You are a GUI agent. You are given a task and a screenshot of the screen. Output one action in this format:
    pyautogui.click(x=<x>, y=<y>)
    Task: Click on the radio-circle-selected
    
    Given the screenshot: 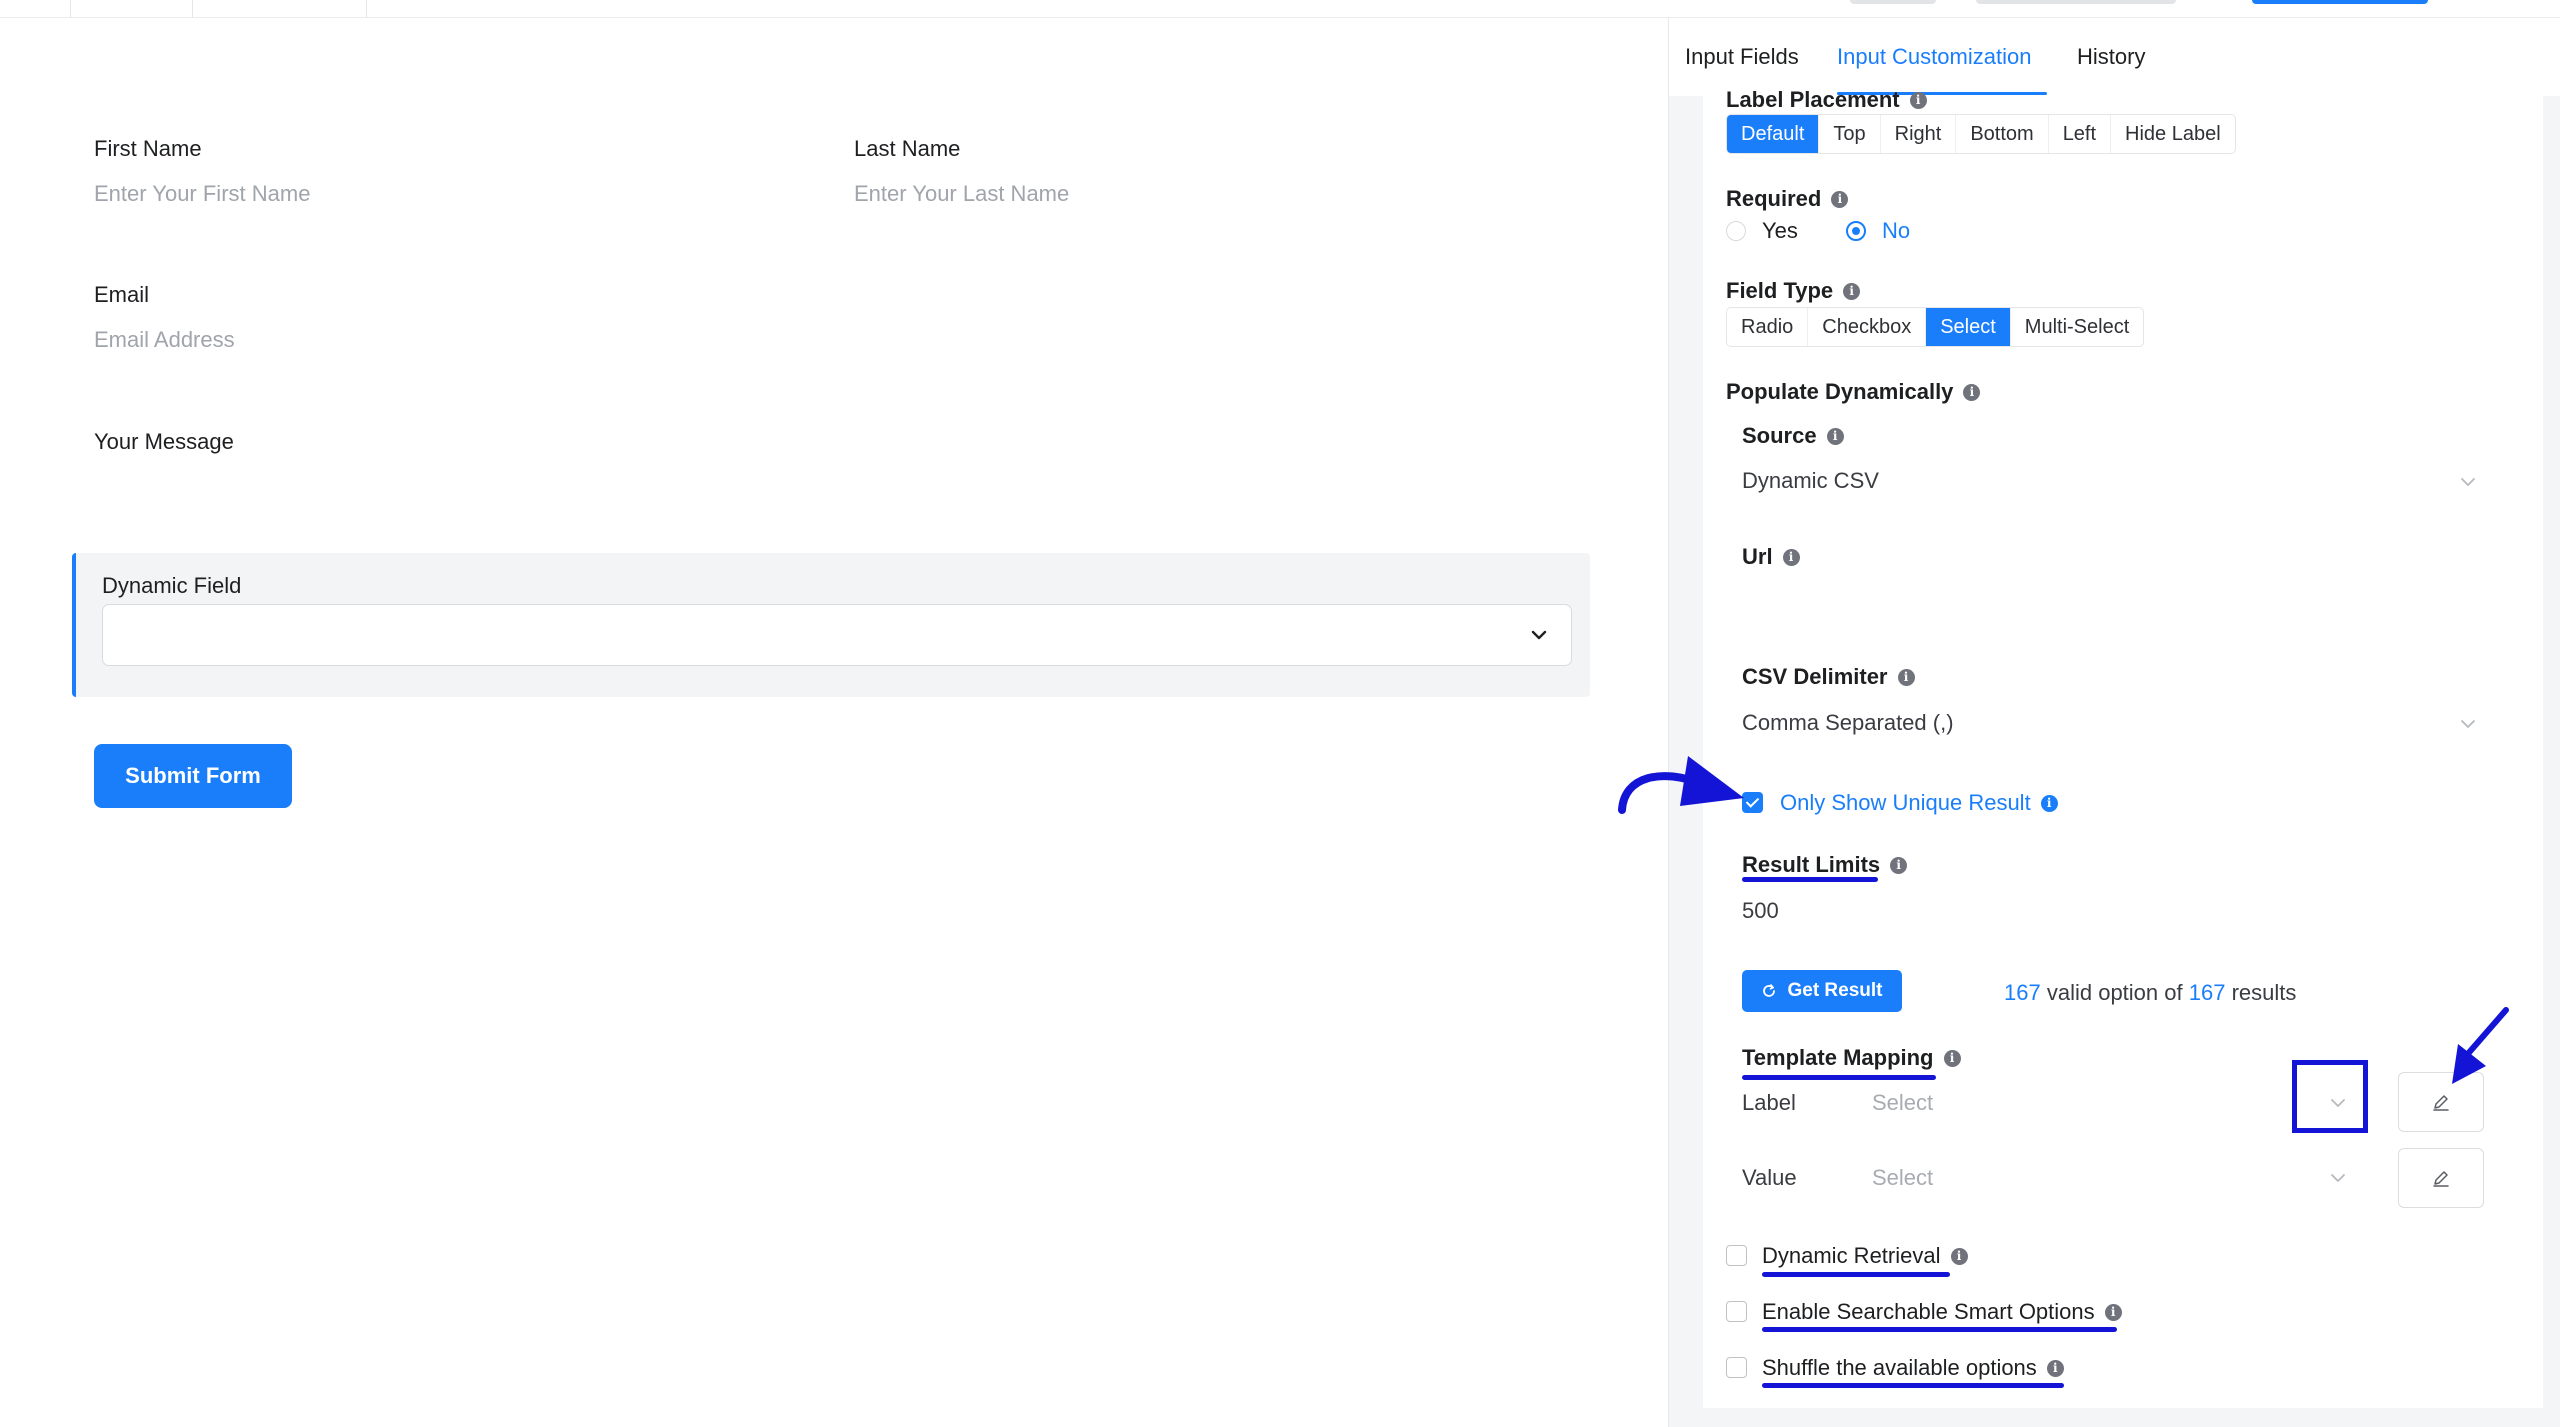 What is the action you would take?
    pyautogui.click(x=1856, y=231)
    